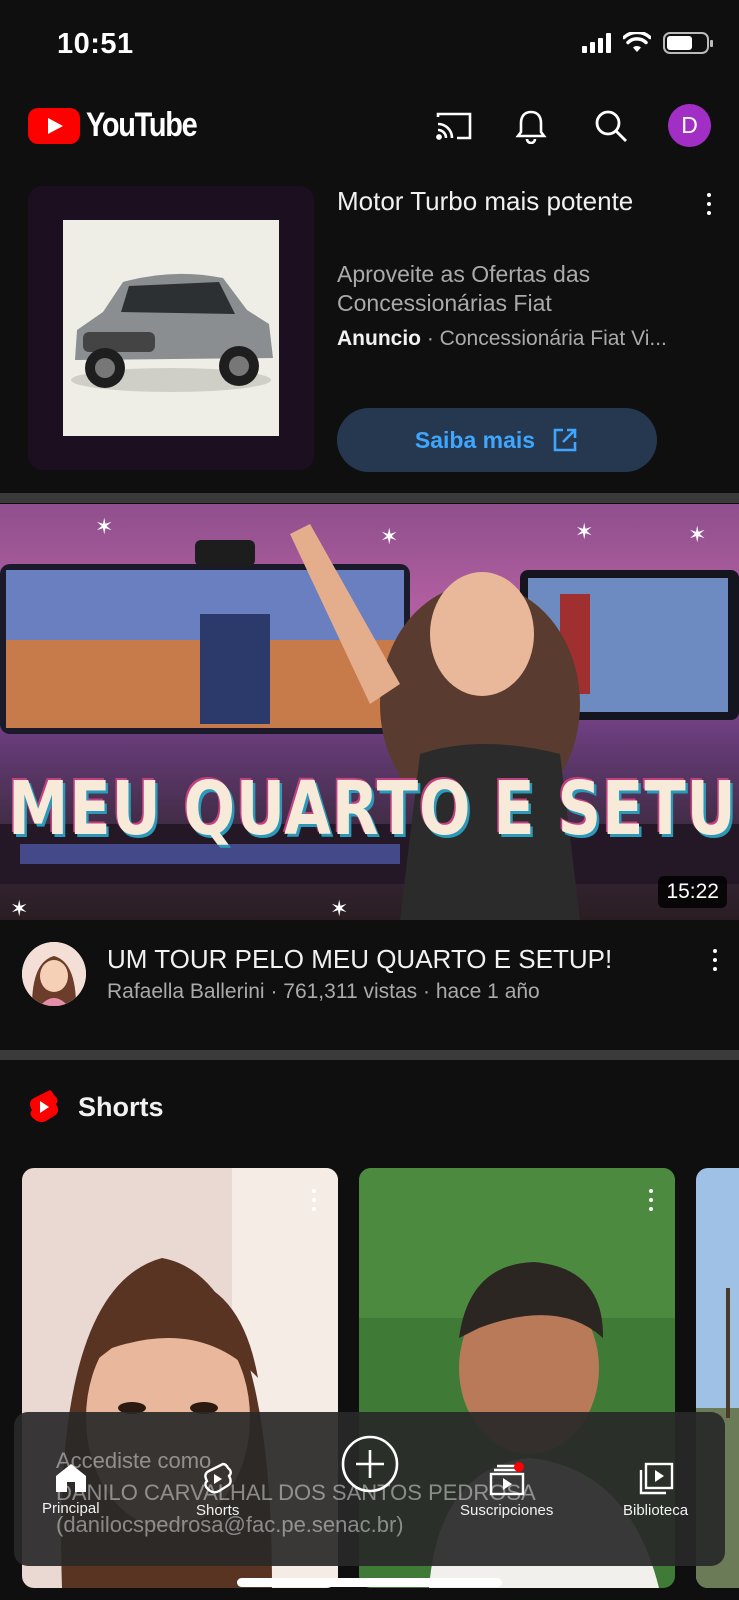 This screenshot has height=1600, width=739. What do you see at coordinates (369, 1582) in the screenshot?
I see `home-indicator` at bounding box center [369, 1582].